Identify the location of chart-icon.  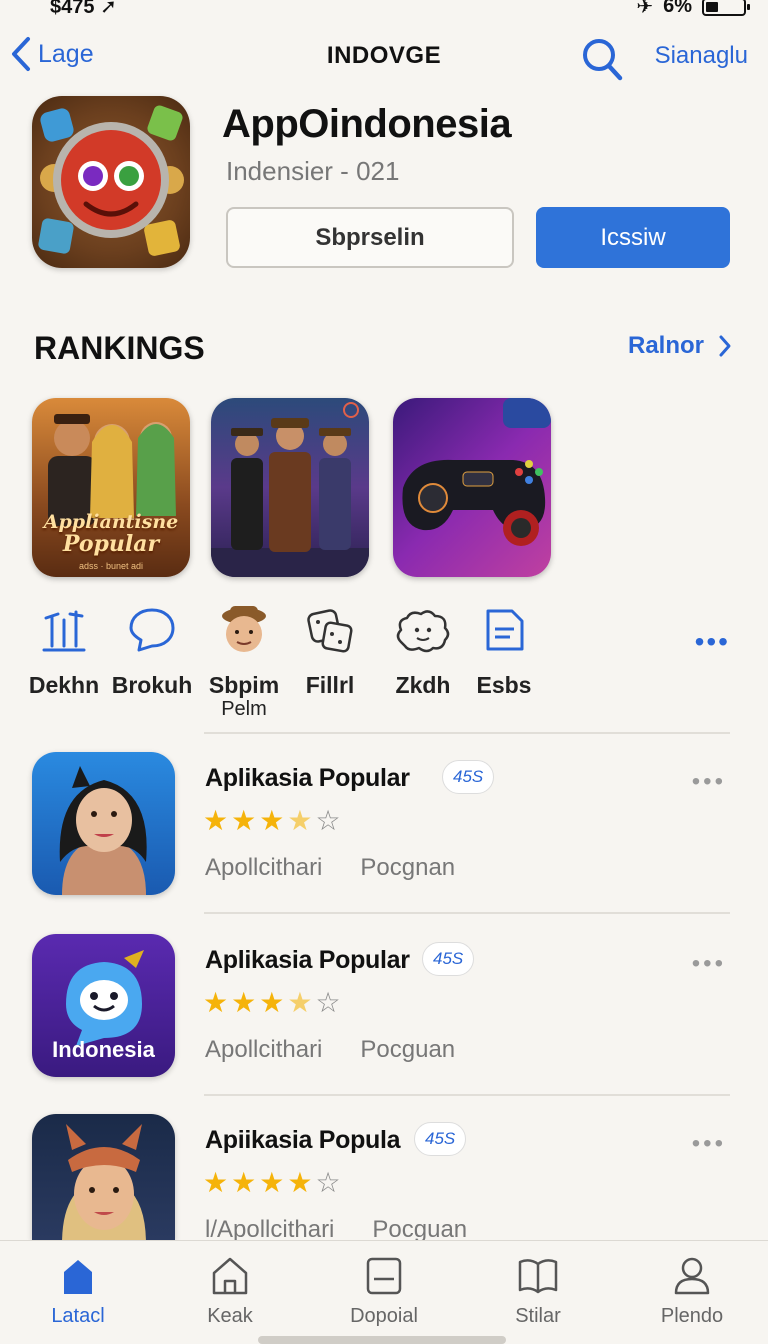
(64, 631).